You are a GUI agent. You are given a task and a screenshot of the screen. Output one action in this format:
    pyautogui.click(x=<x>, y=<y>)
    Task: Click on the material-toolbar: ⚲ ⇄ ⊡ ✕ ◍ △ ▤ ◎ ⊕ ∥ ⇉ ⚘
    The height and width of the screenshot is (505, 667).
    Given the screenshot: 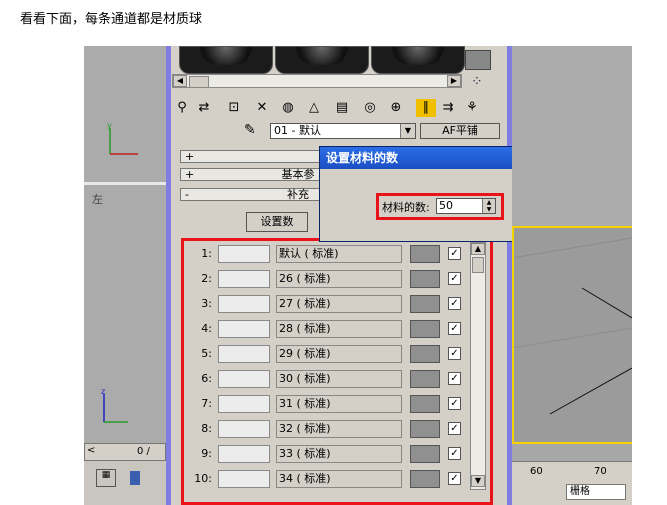 What is the action you would take?
    pyautogui.click(x=337, y=108)
    